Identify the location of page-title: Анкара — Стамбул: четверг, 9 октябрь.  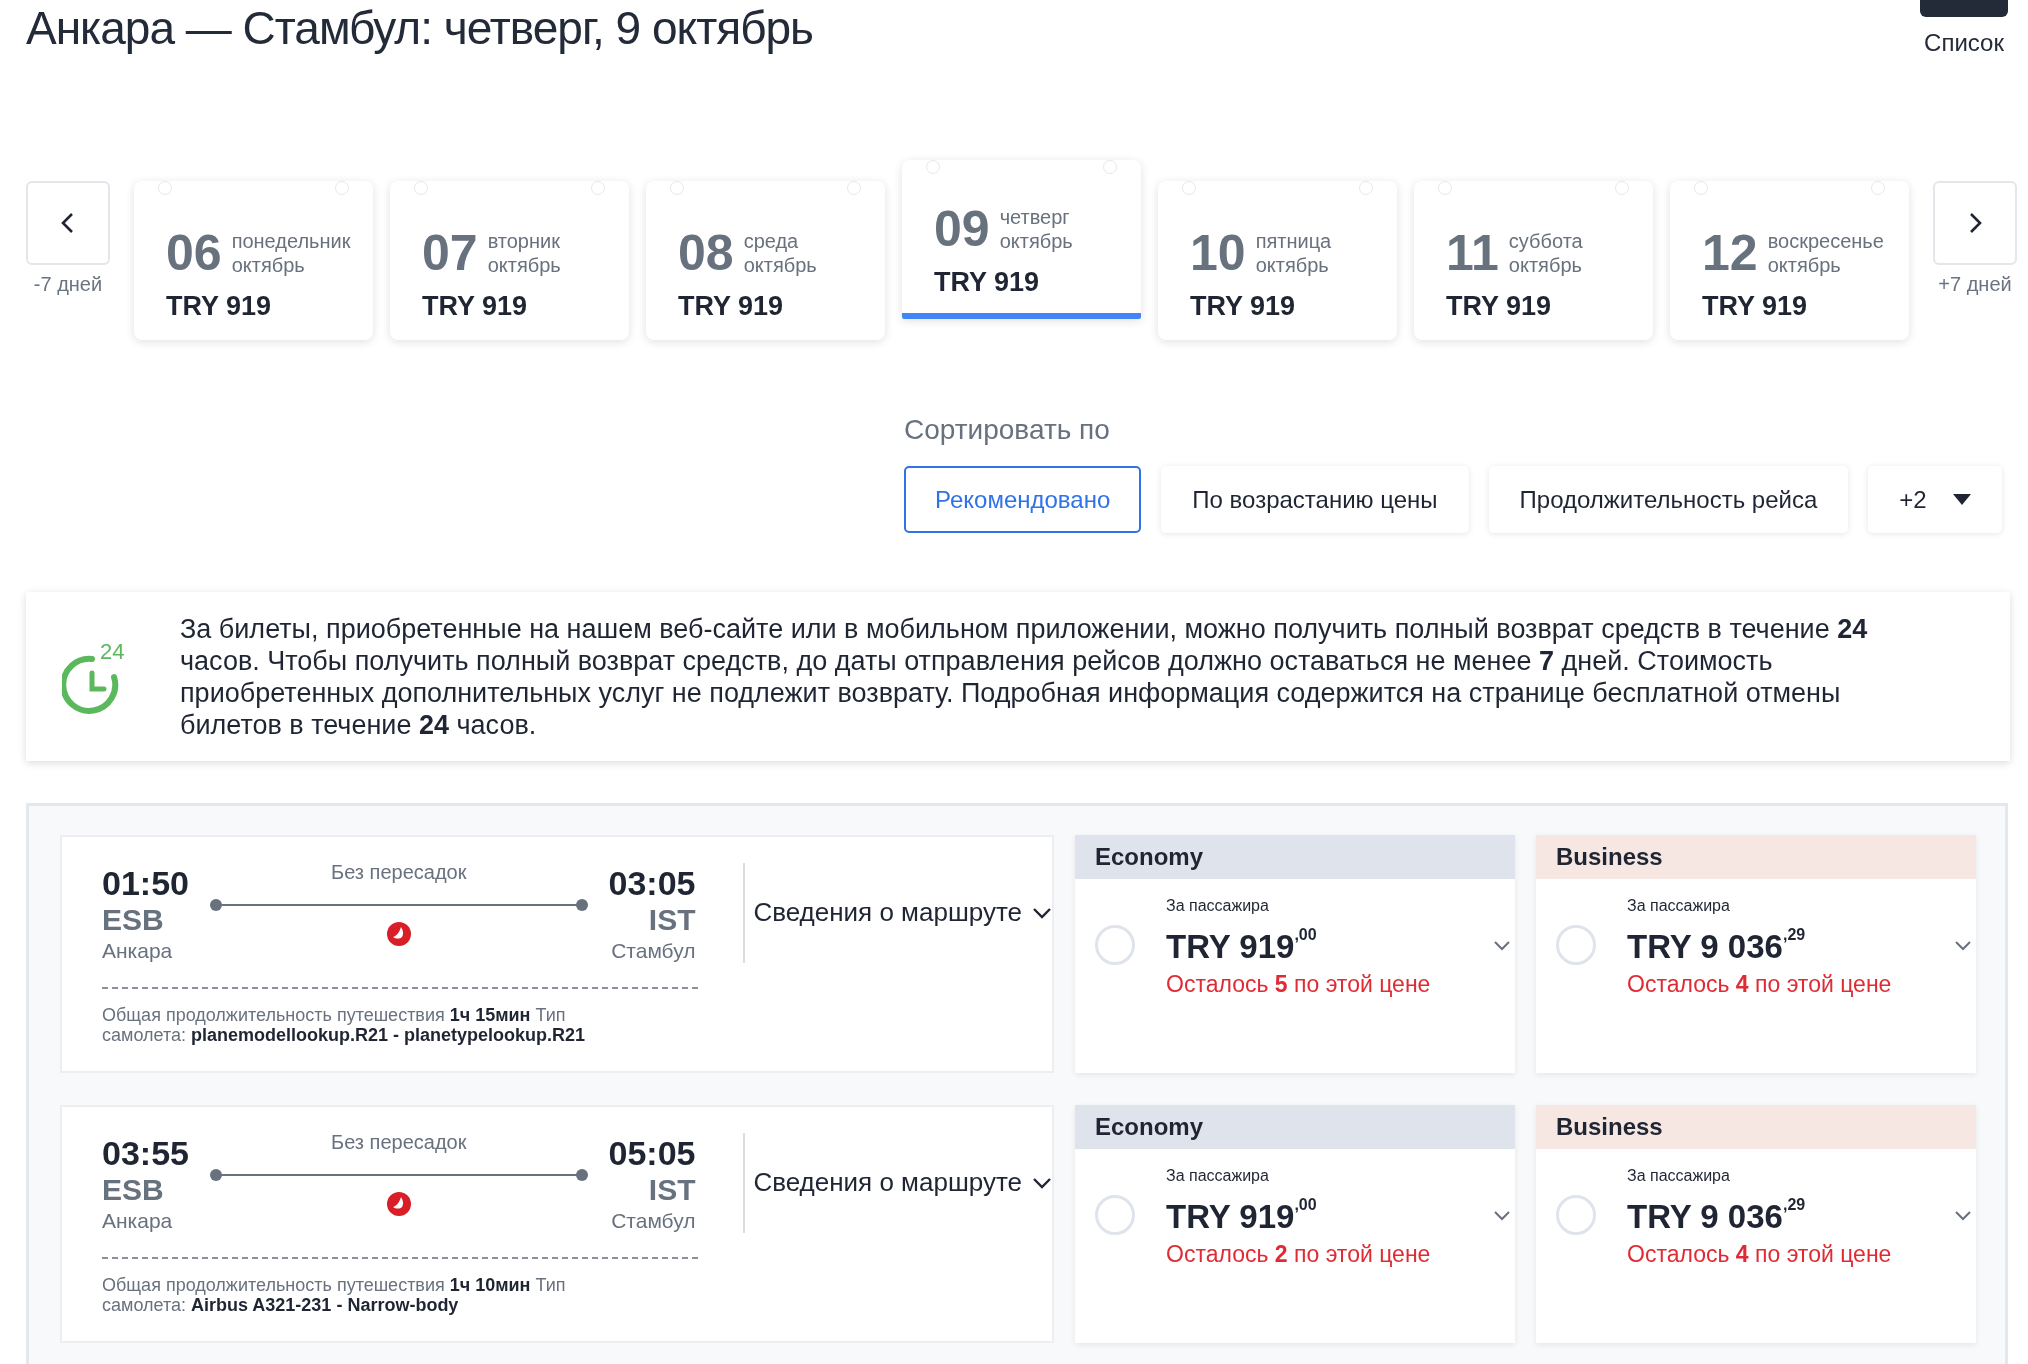
(420, 28).